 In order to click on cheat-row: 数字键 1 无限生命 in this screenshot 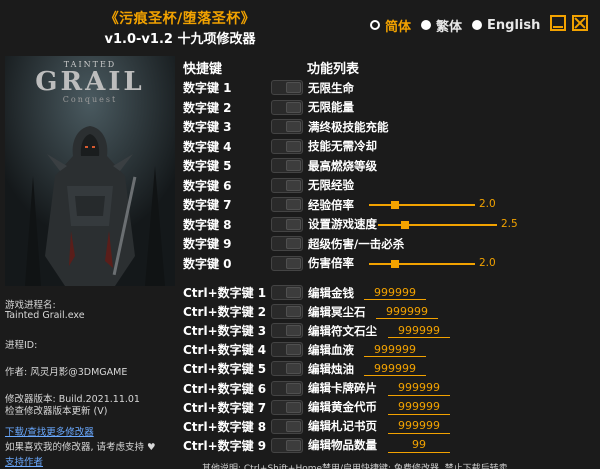, I will do `click(388, 87)`.